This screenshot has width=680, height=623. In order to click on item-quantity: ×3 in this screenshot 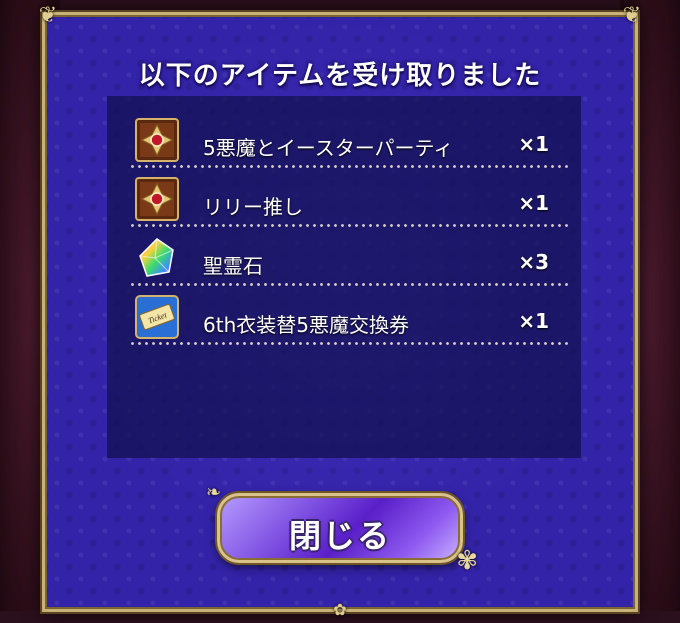, I will do `click(533, 262)`.